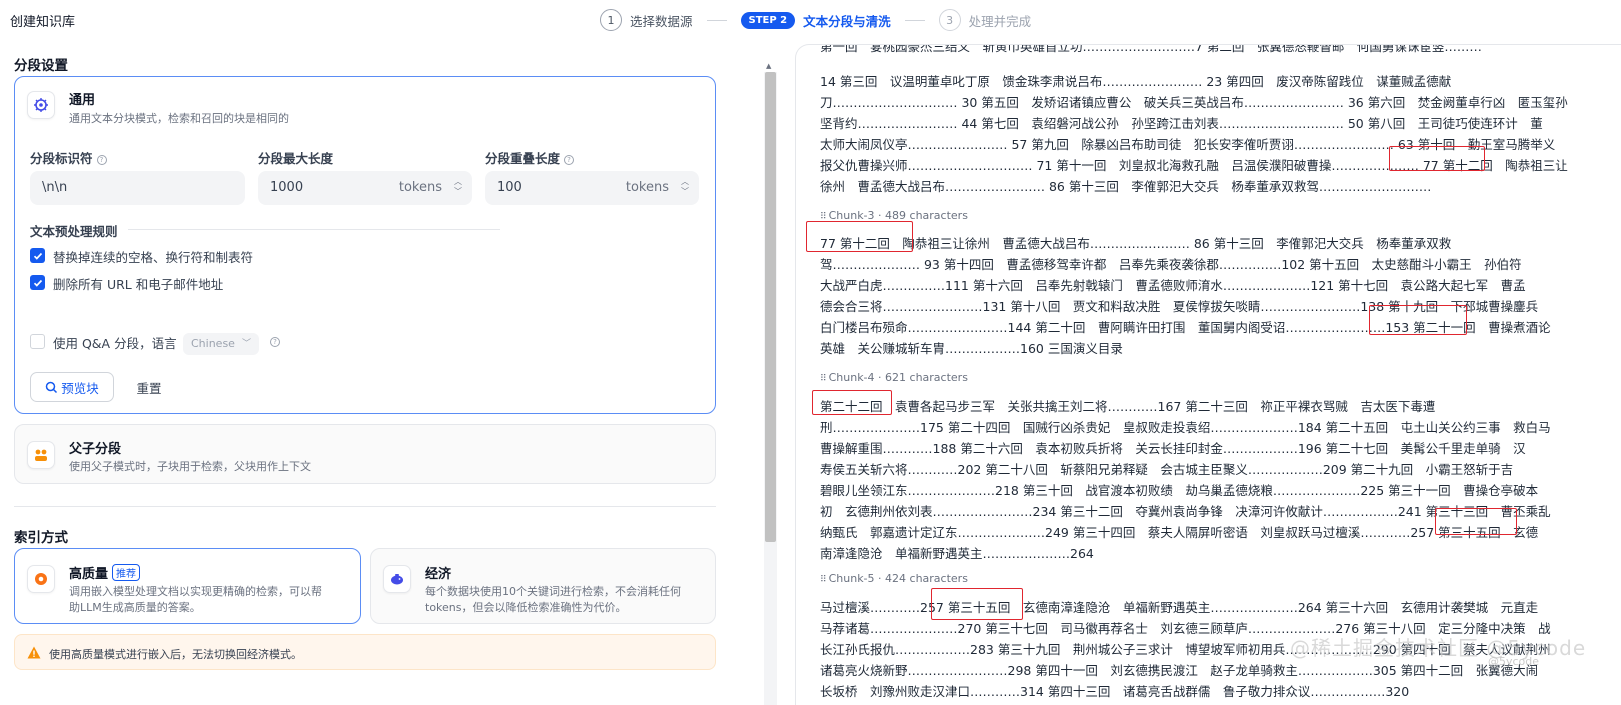  Describe the element at coordinates (768, 66) in the screenshot. I see `scroll-up-arrow: ▲` at that location.